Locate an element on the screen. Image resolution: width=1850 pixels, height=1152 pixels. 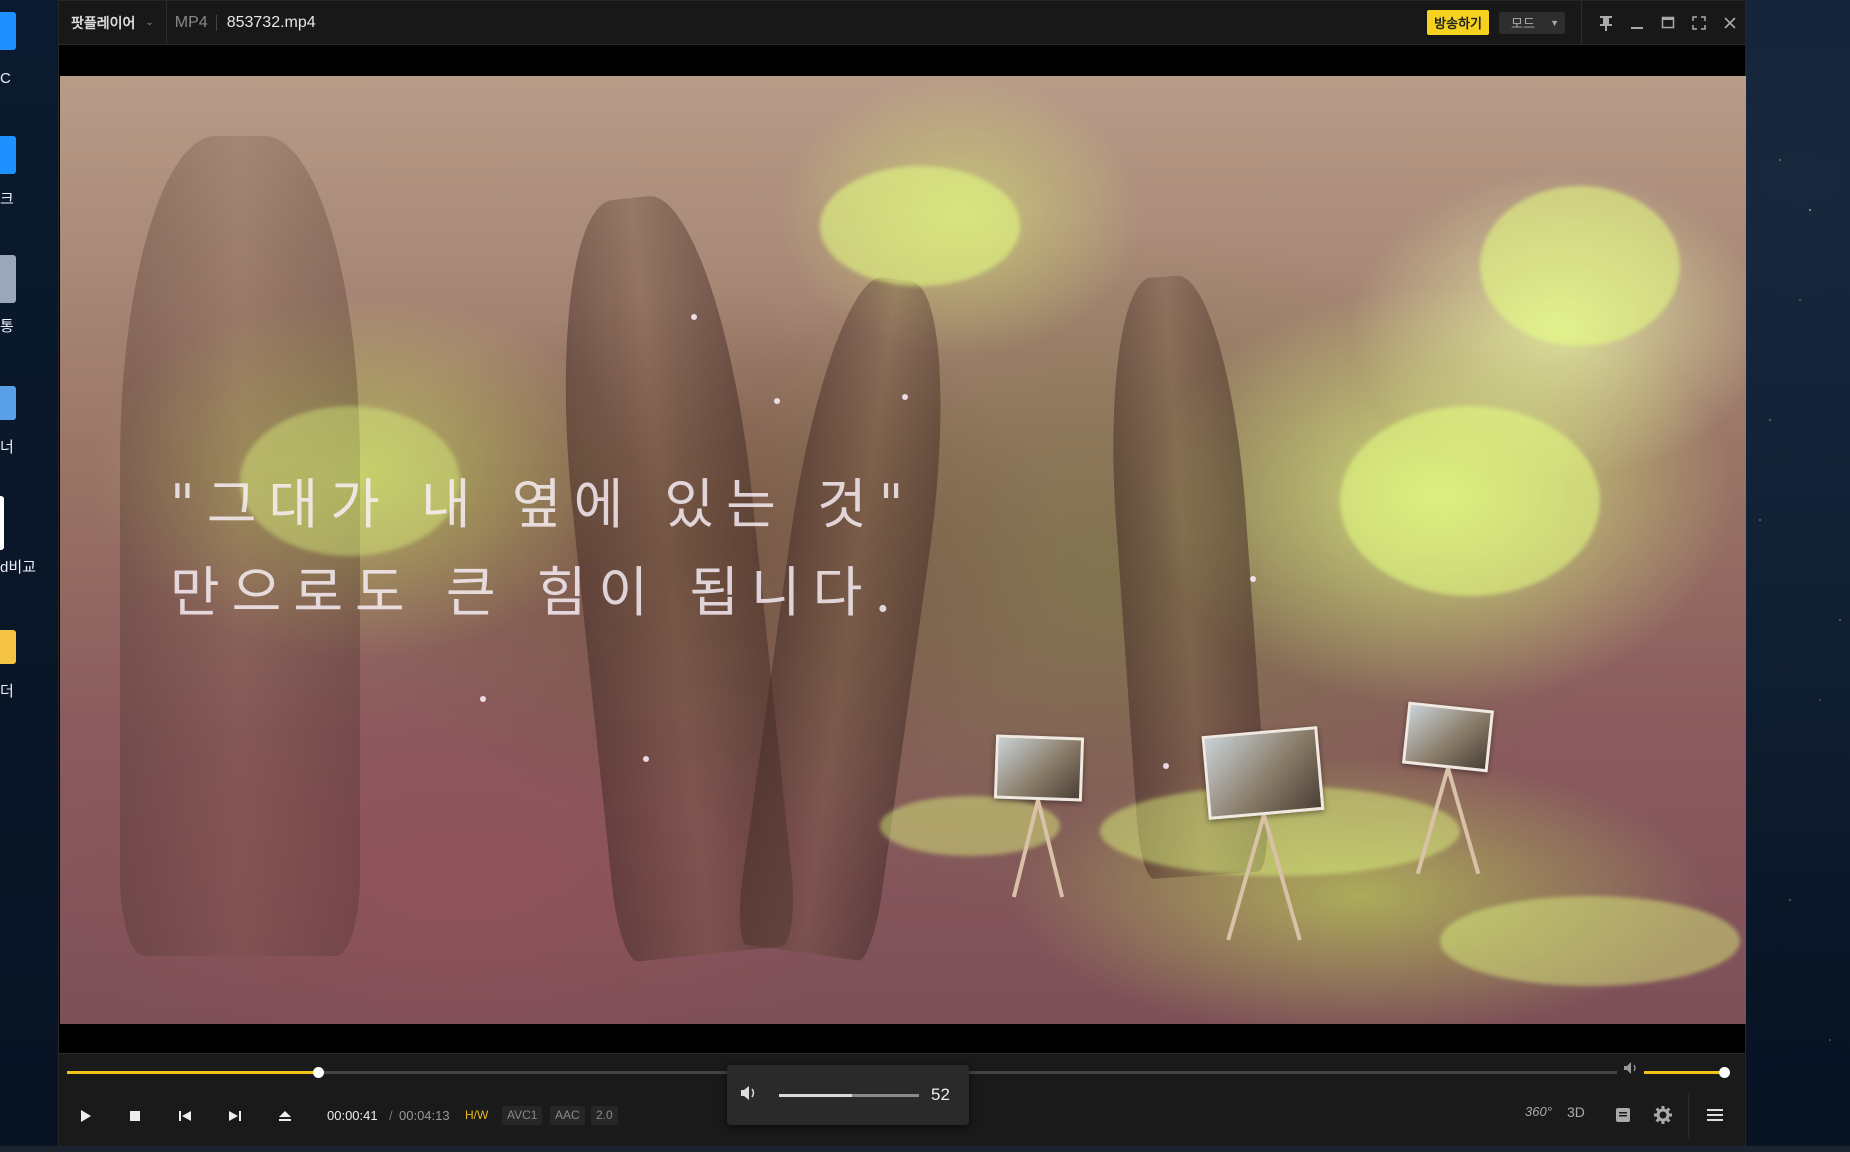
folder-icon is located at coordinates (8, 647).